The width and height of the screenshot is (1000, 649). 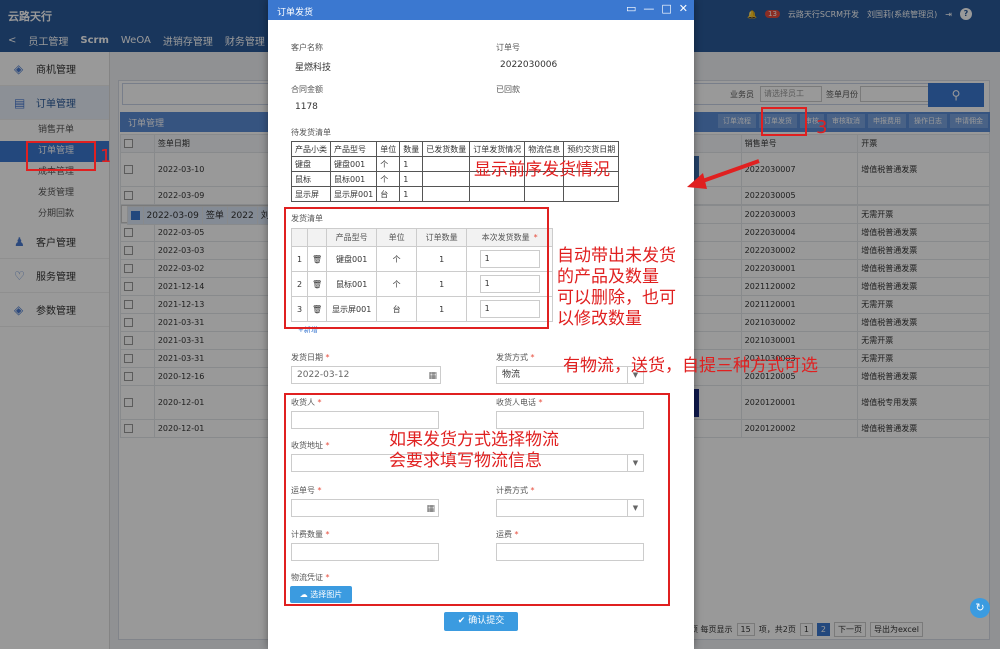 What do you see at coordinates (690, 366) in the screenshot?
I see `annotation-ship-methods: 有物流，送货，自提三种方式可选` at bounding box center [690, 366].